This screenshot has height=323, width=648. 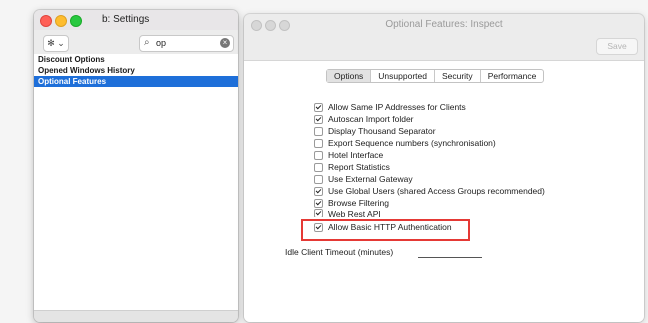 What do you see at coordinates (429, 179) in the screenshot?
I see `option-use-external-gateway: Use External Gateway` at bounding box center [429, 179].